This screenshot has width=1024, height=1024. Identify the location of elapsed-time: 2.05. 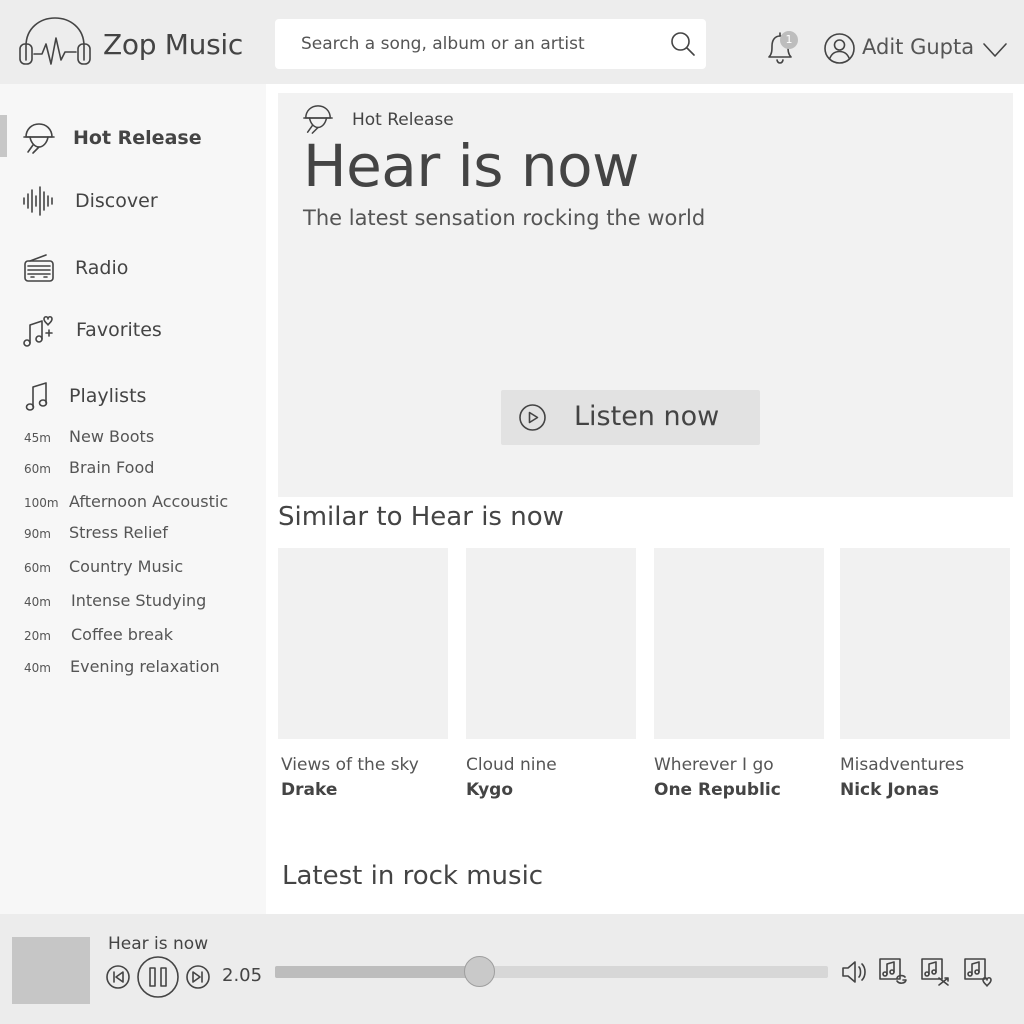
(242, 975).